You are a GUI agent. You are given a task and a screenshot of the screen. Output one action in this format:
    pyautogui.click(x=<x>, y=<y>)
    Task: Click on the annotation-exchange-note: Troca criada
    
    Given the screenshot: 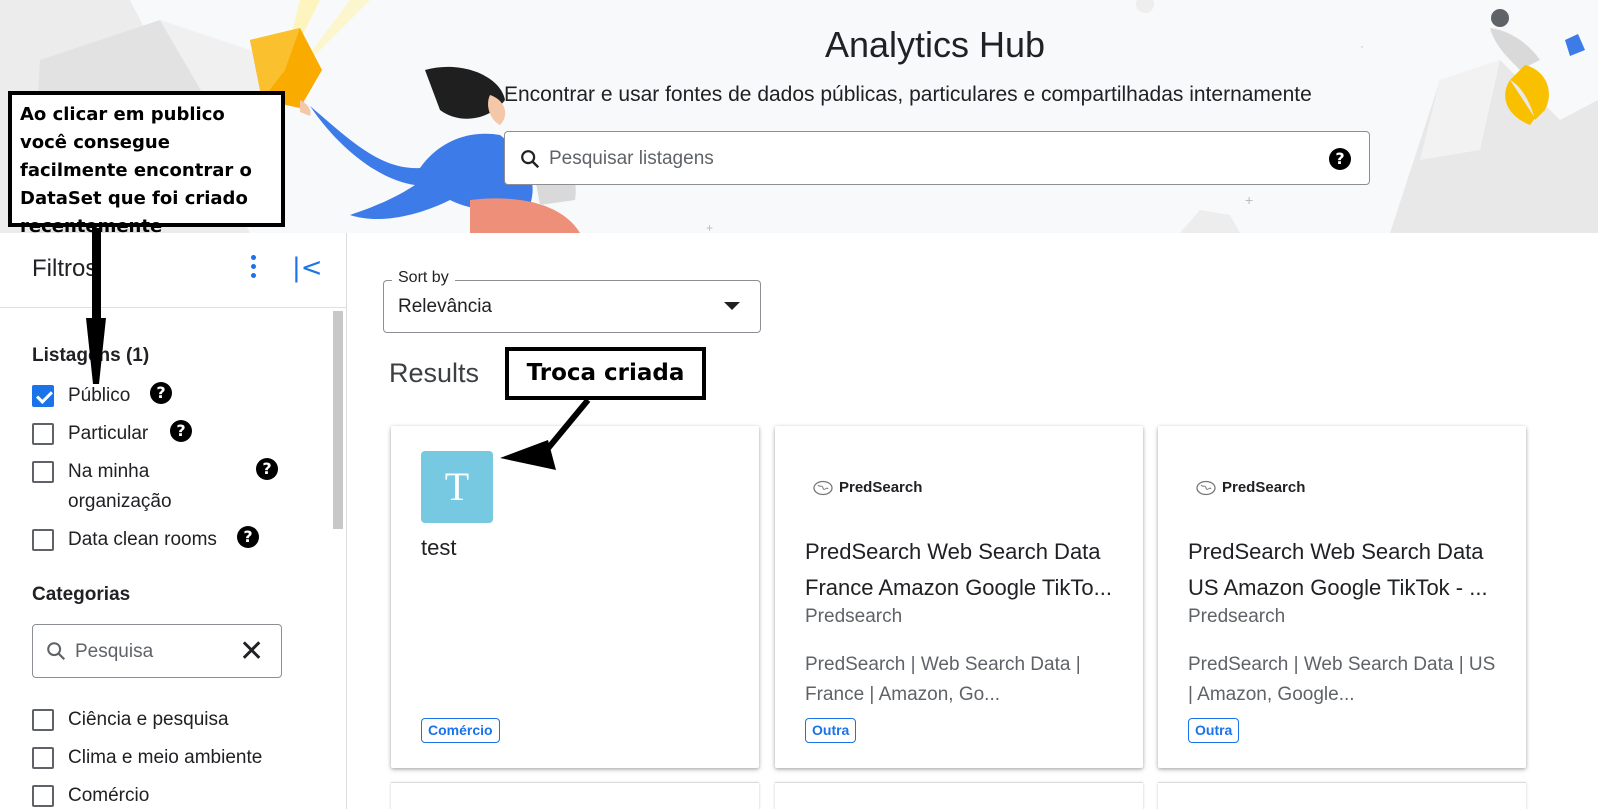 What is the action you would take?
    pyautogui.click(x=605, y=373)
    